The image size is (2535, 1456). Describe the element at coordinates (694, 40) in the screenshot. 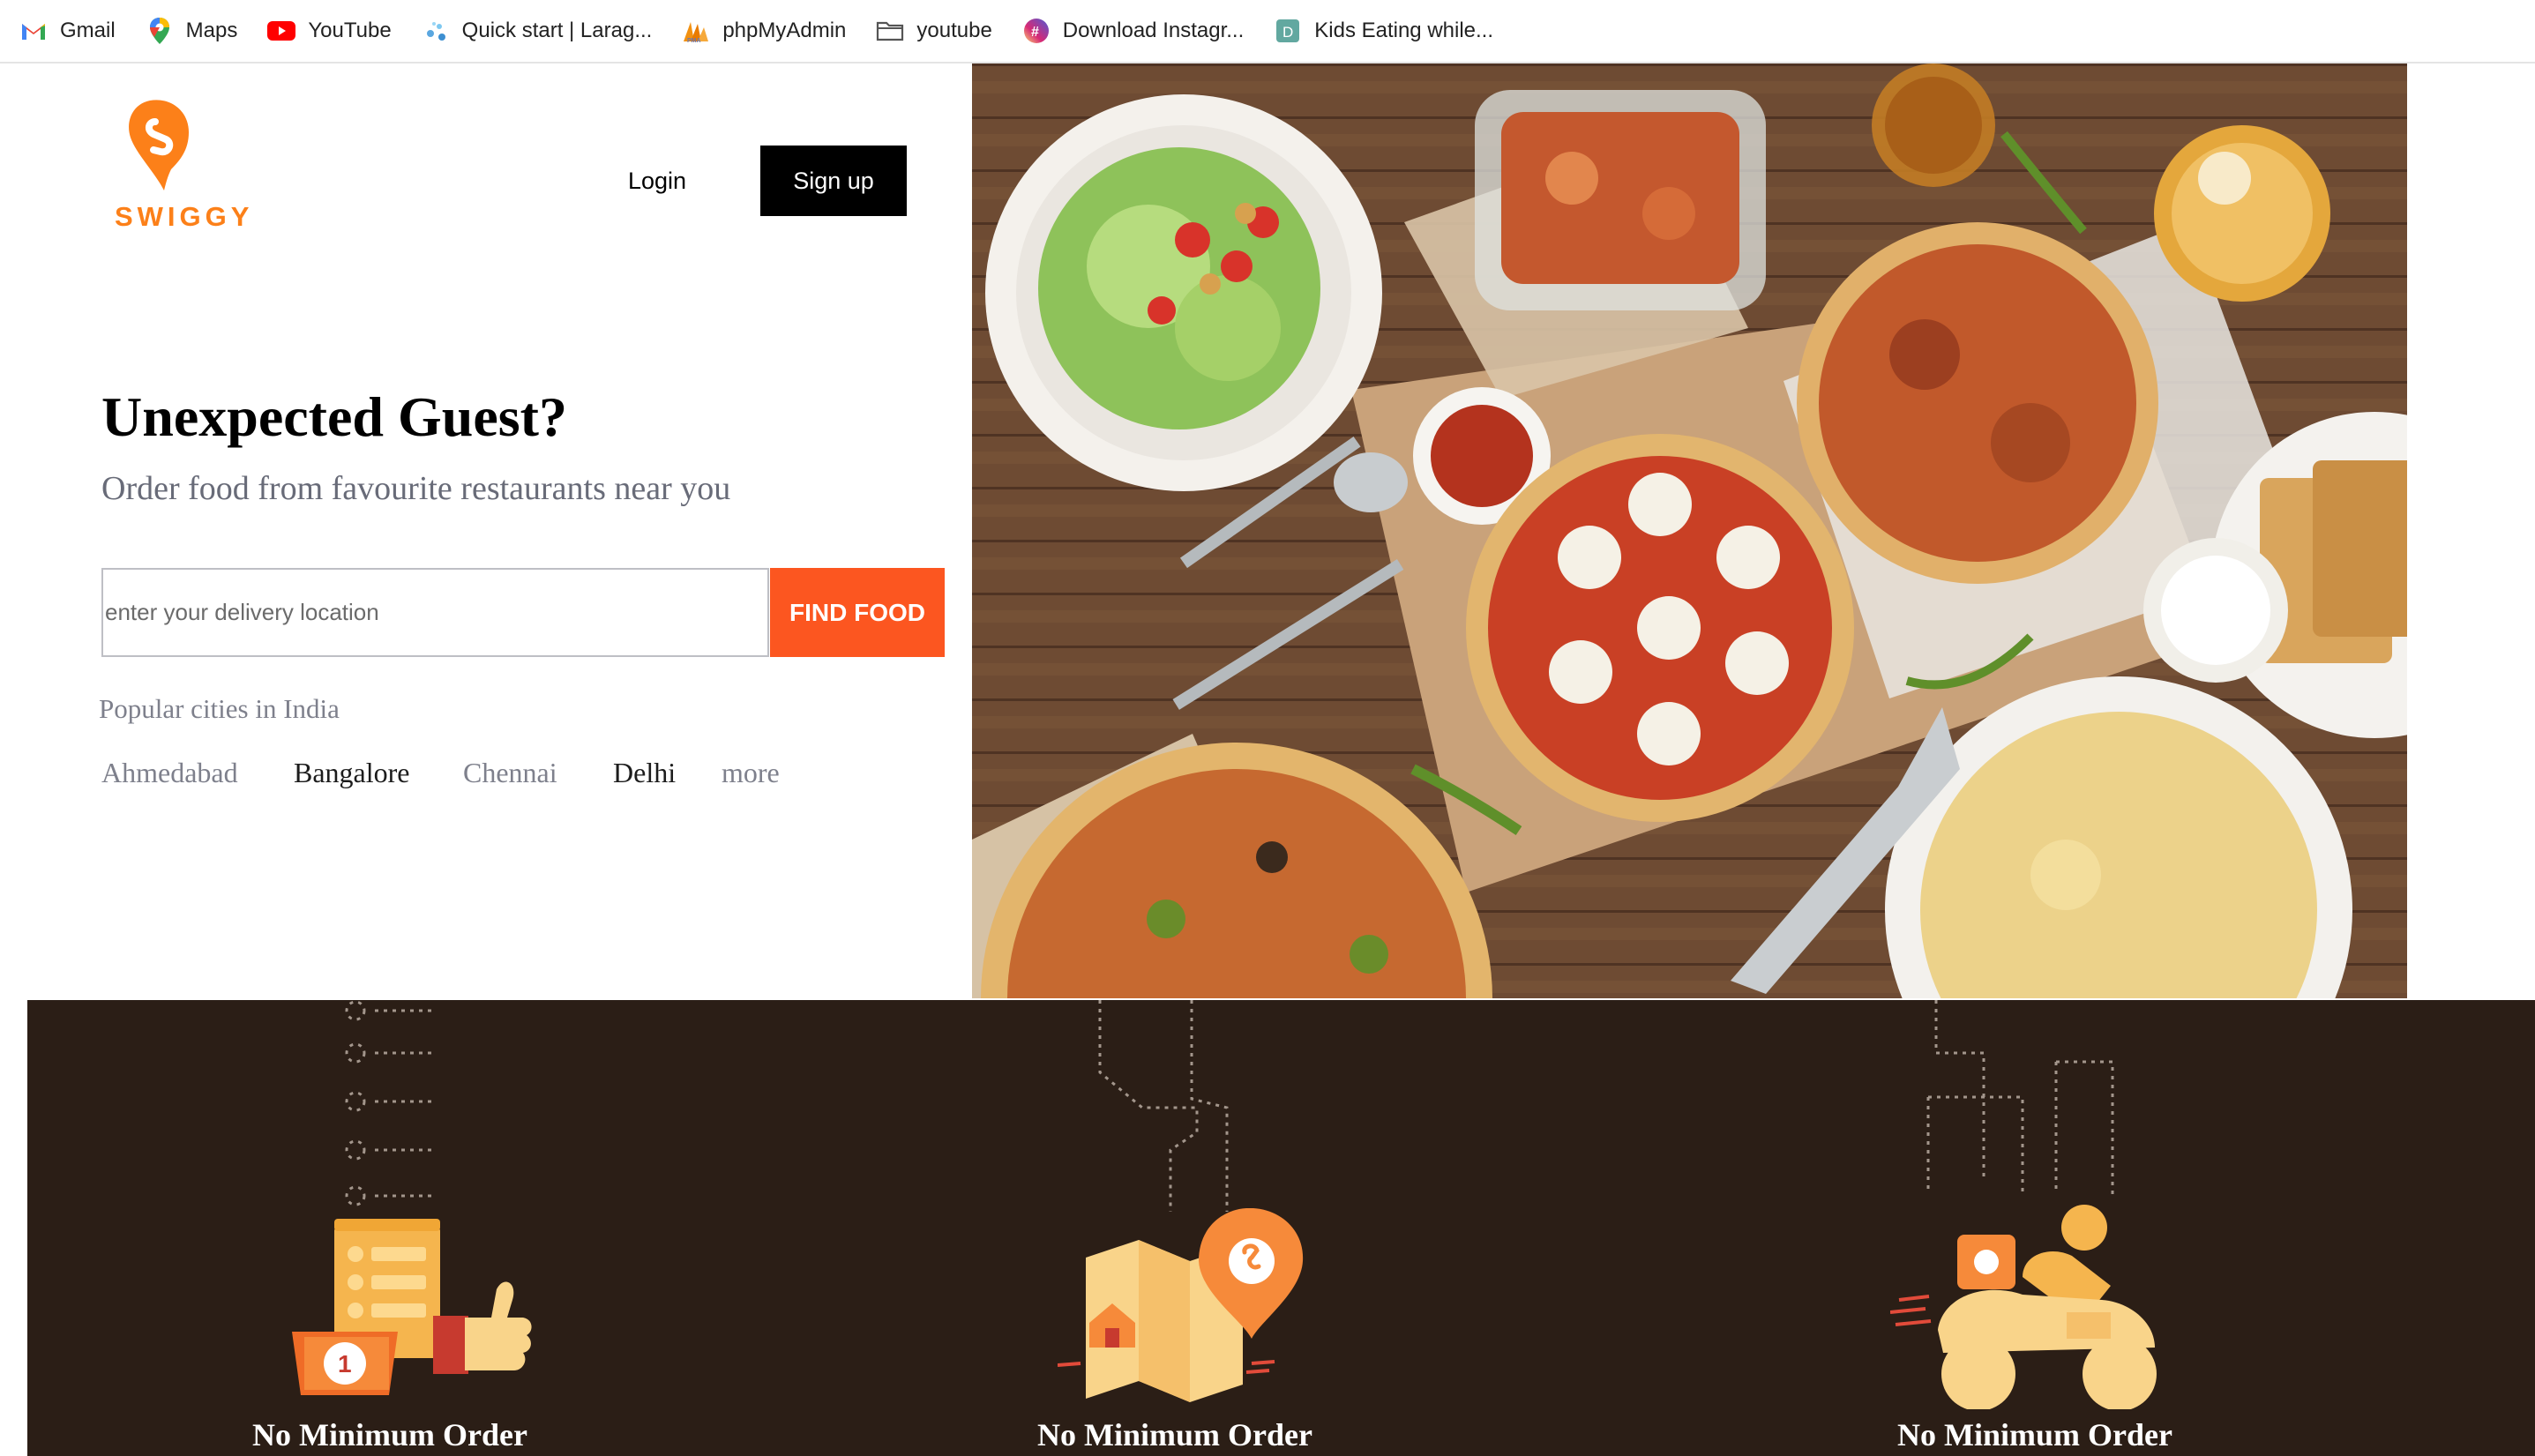

I see `svg-text: PMA` at that location.